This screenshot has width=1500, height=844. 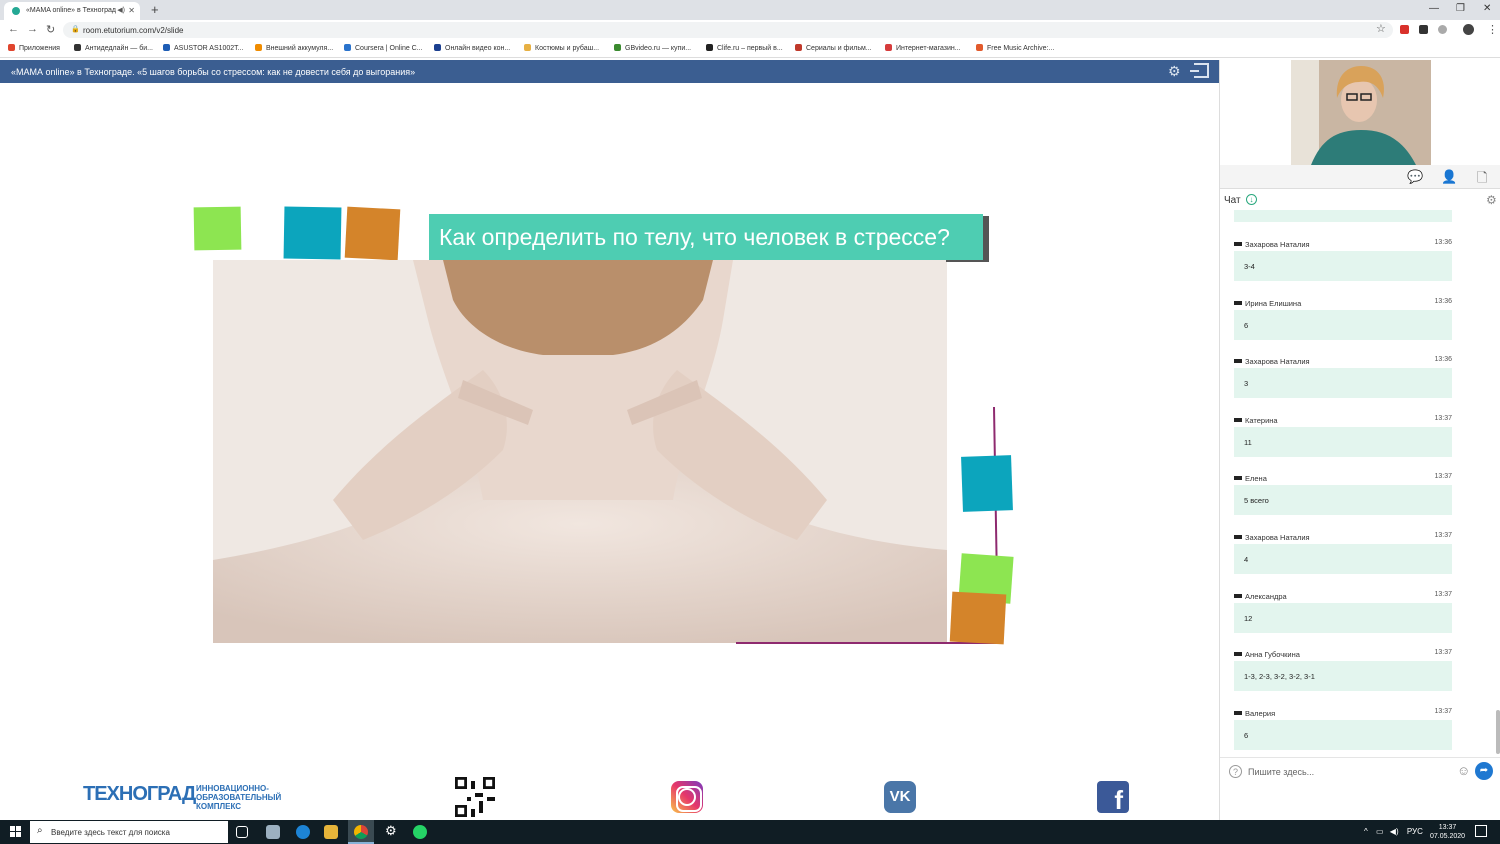 What do you see at coordinates (1484, 771) in the screenshot?
I see `send-button: ➦` at bounding box center [1484, 771].